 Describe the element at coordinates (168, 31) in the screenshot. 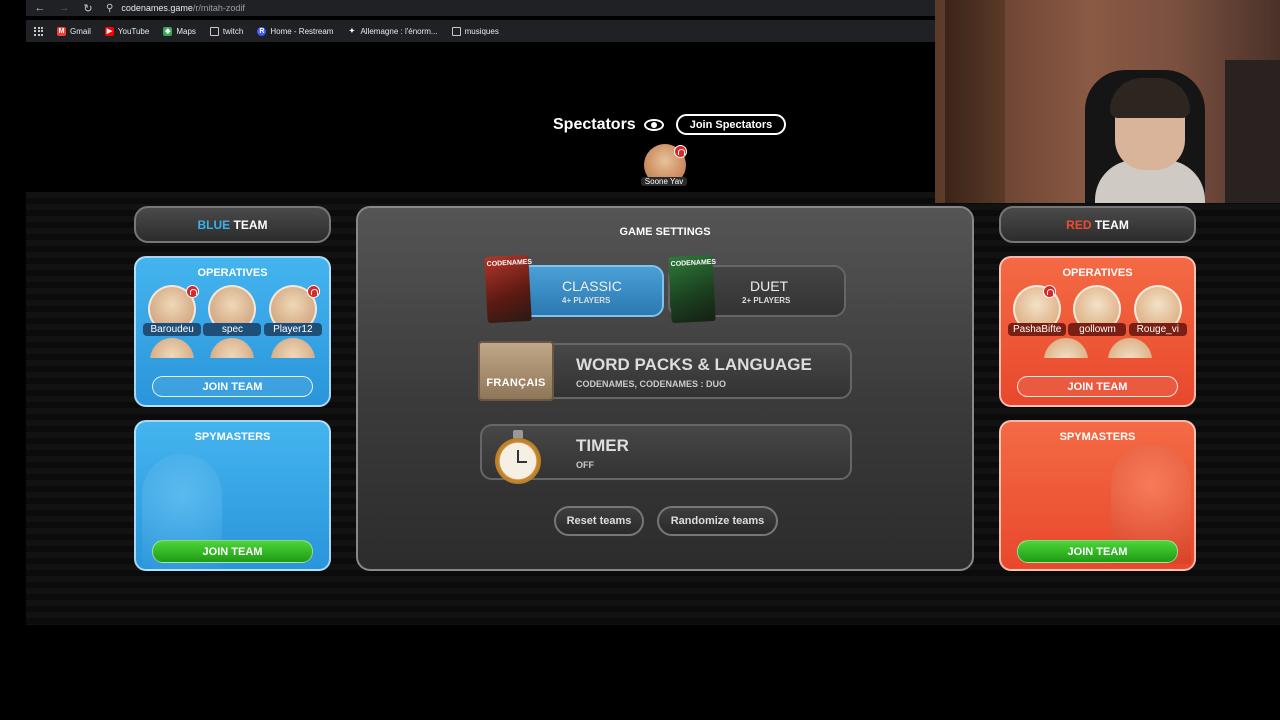

I see `maps-icon: ◆` at that location.